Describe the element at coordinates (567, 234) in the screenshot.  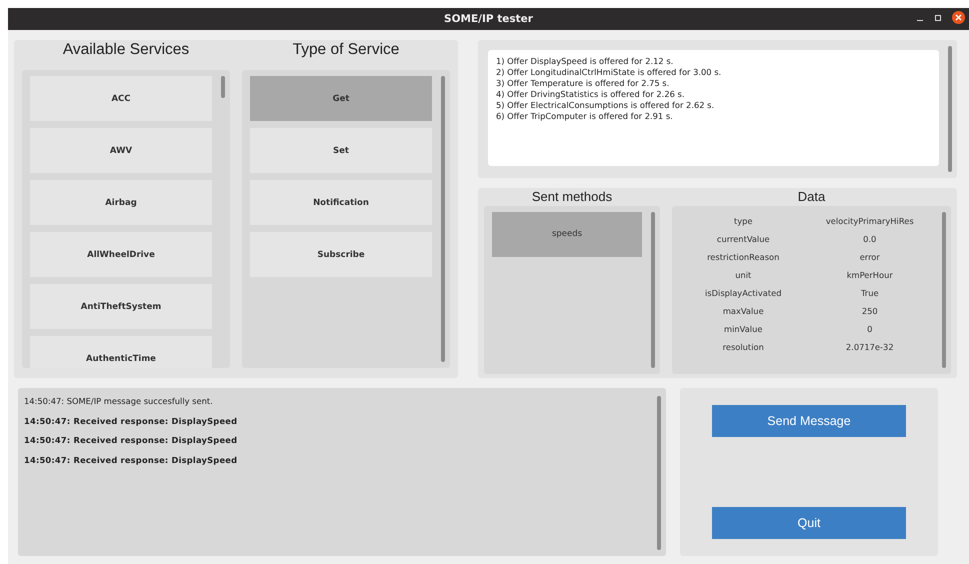
I see `method-item: speeds` at that location.